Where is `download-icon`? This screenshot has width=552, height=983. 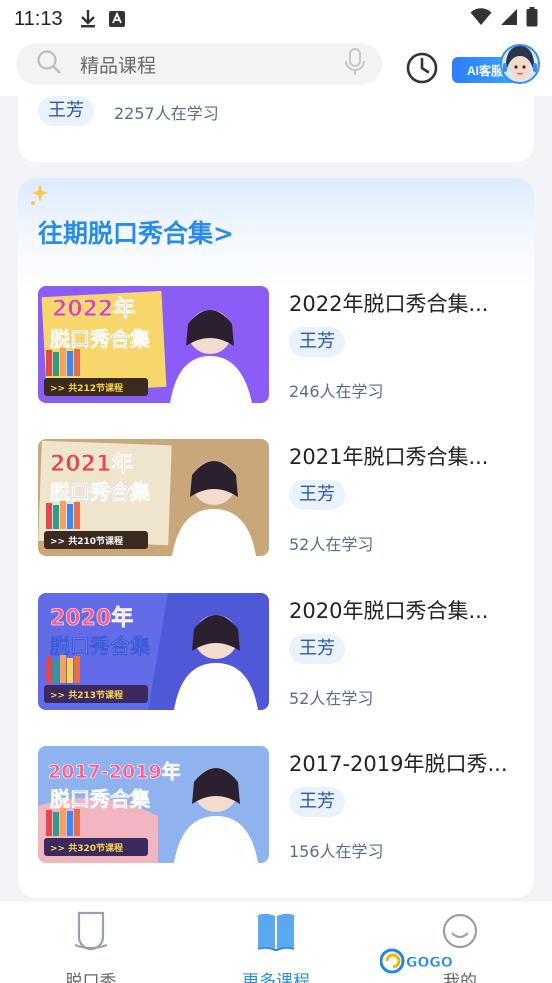
download-icon is located at coordinates (88, 19).